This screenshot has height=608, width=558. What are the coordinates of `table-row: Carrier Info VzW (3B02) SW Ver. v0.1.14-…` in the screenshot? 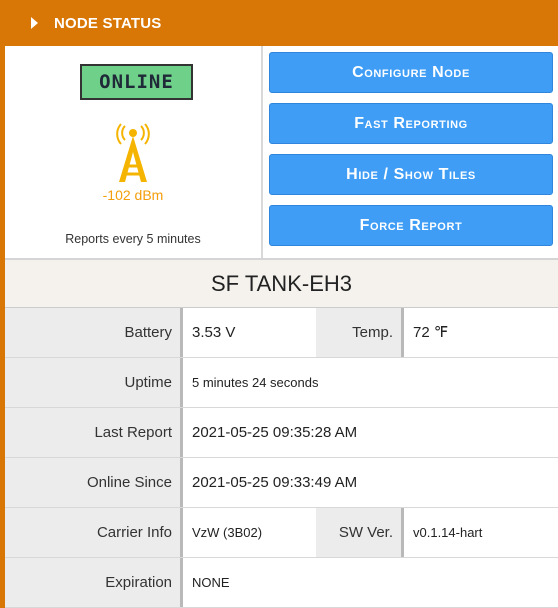 It's located at (281, 533).